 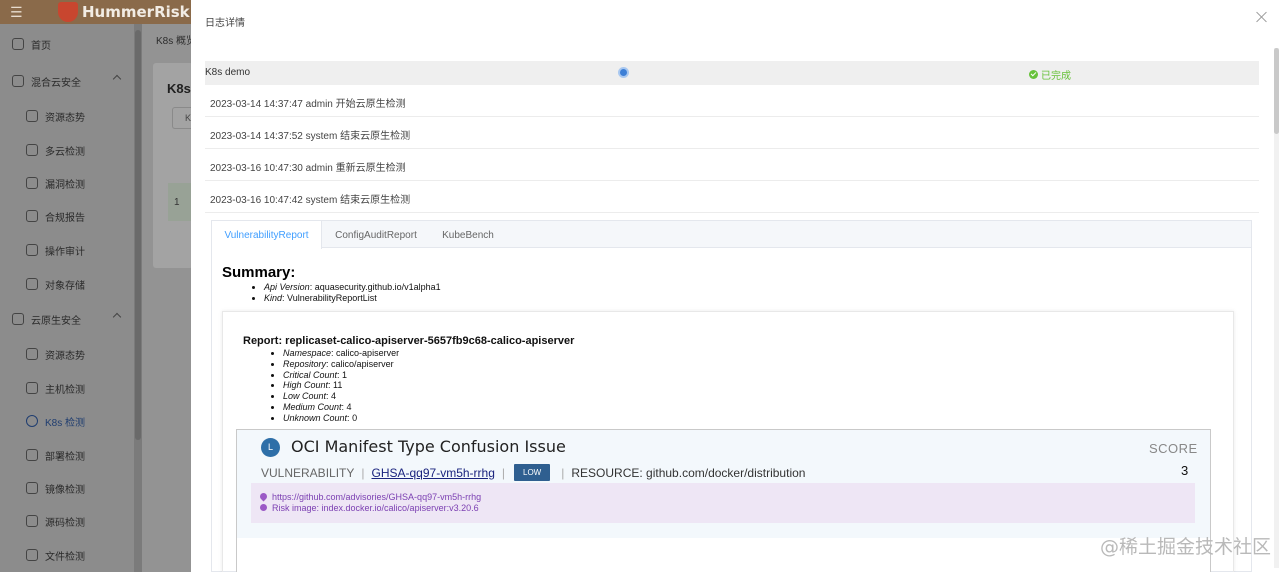 What do you see at coordinates (341, 375) in the screenshot?
I see `list-item: Critical Count: 1` at bounding box center [341, 375].